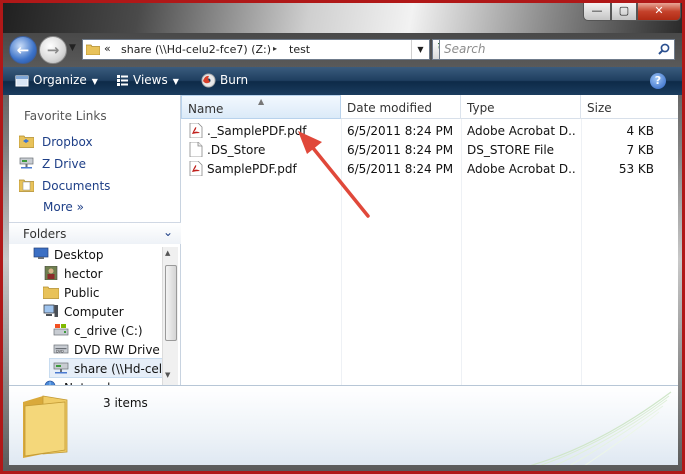 The width and height of the screenshot is (685, 474). I want to click on favorite-link-label: Z Drive, so click(64, 164).